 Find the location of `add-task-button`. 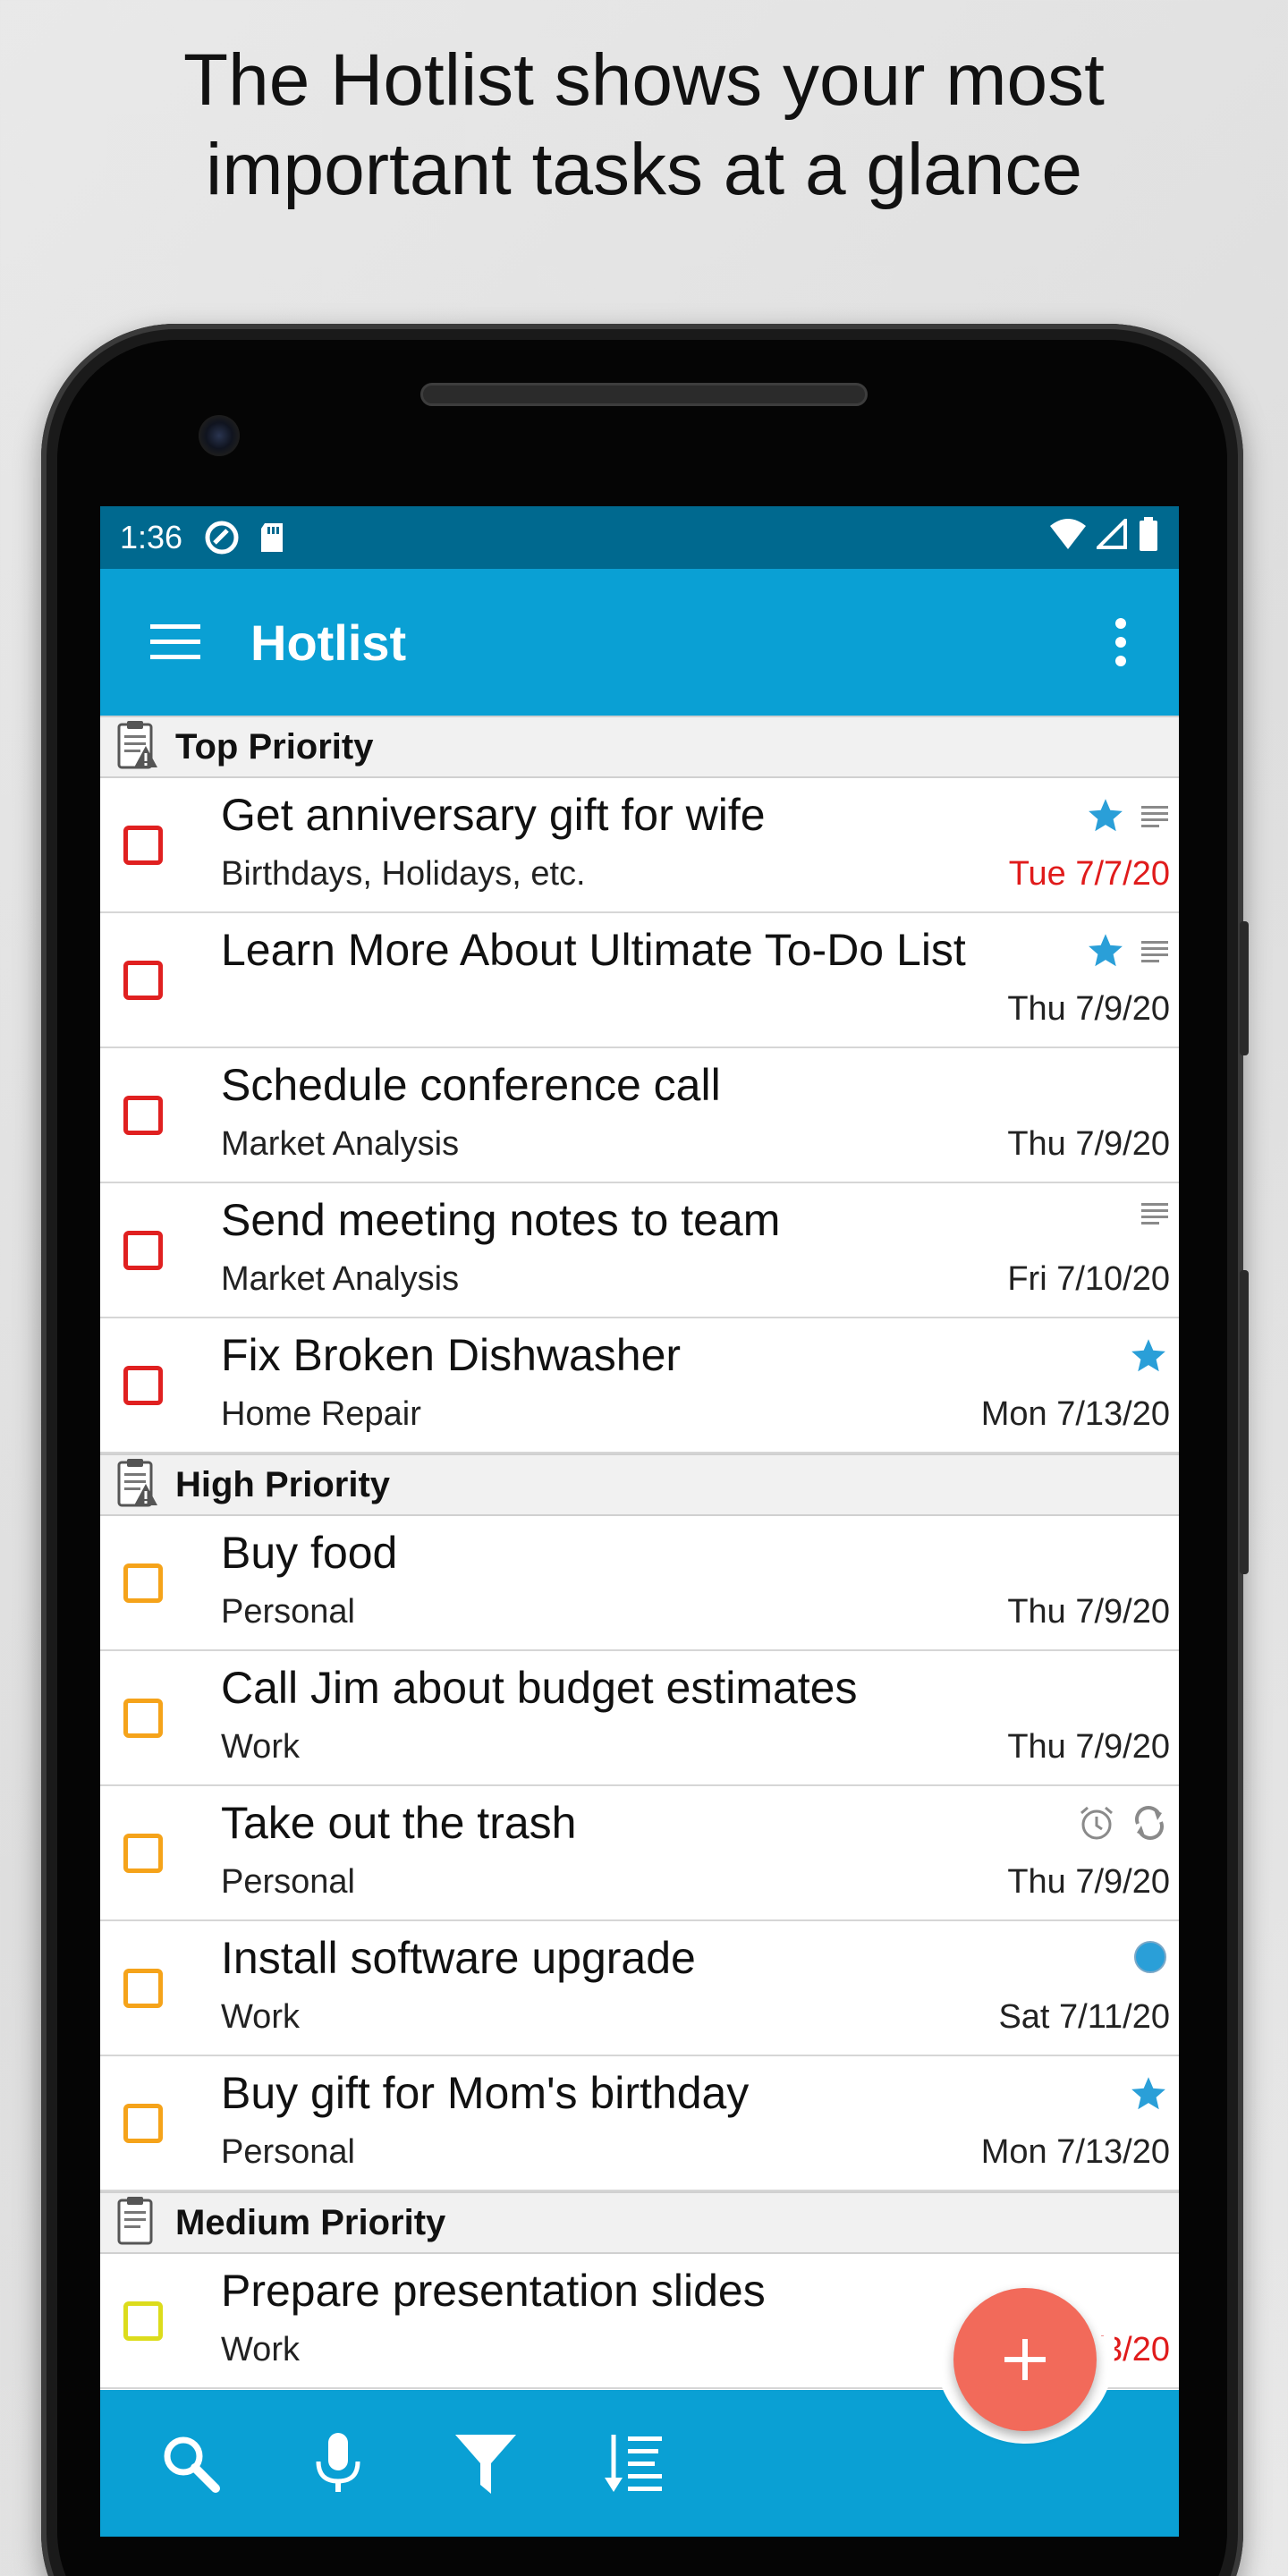

add-task-button is located at coordinates (1025, 2359).